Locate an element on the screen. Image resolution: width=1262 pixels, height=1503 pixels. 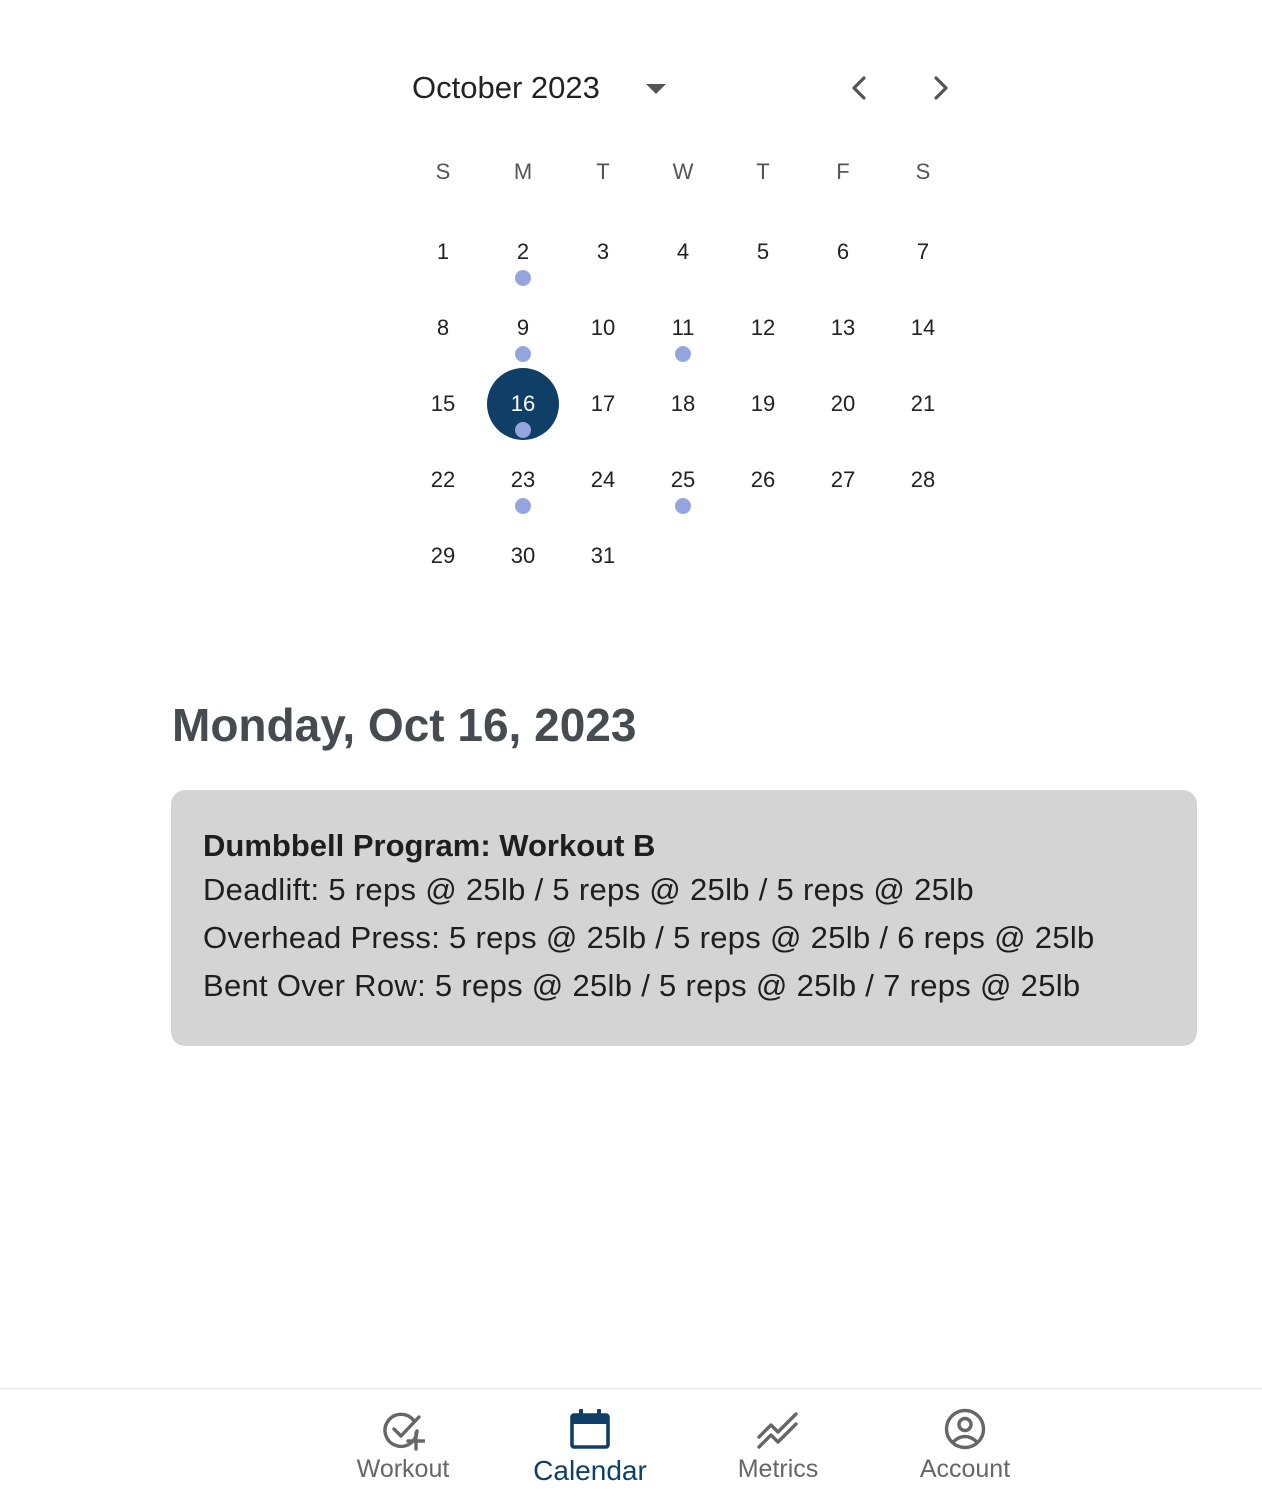
month-year-label: October 2023 is located at coordinates (506, 88).